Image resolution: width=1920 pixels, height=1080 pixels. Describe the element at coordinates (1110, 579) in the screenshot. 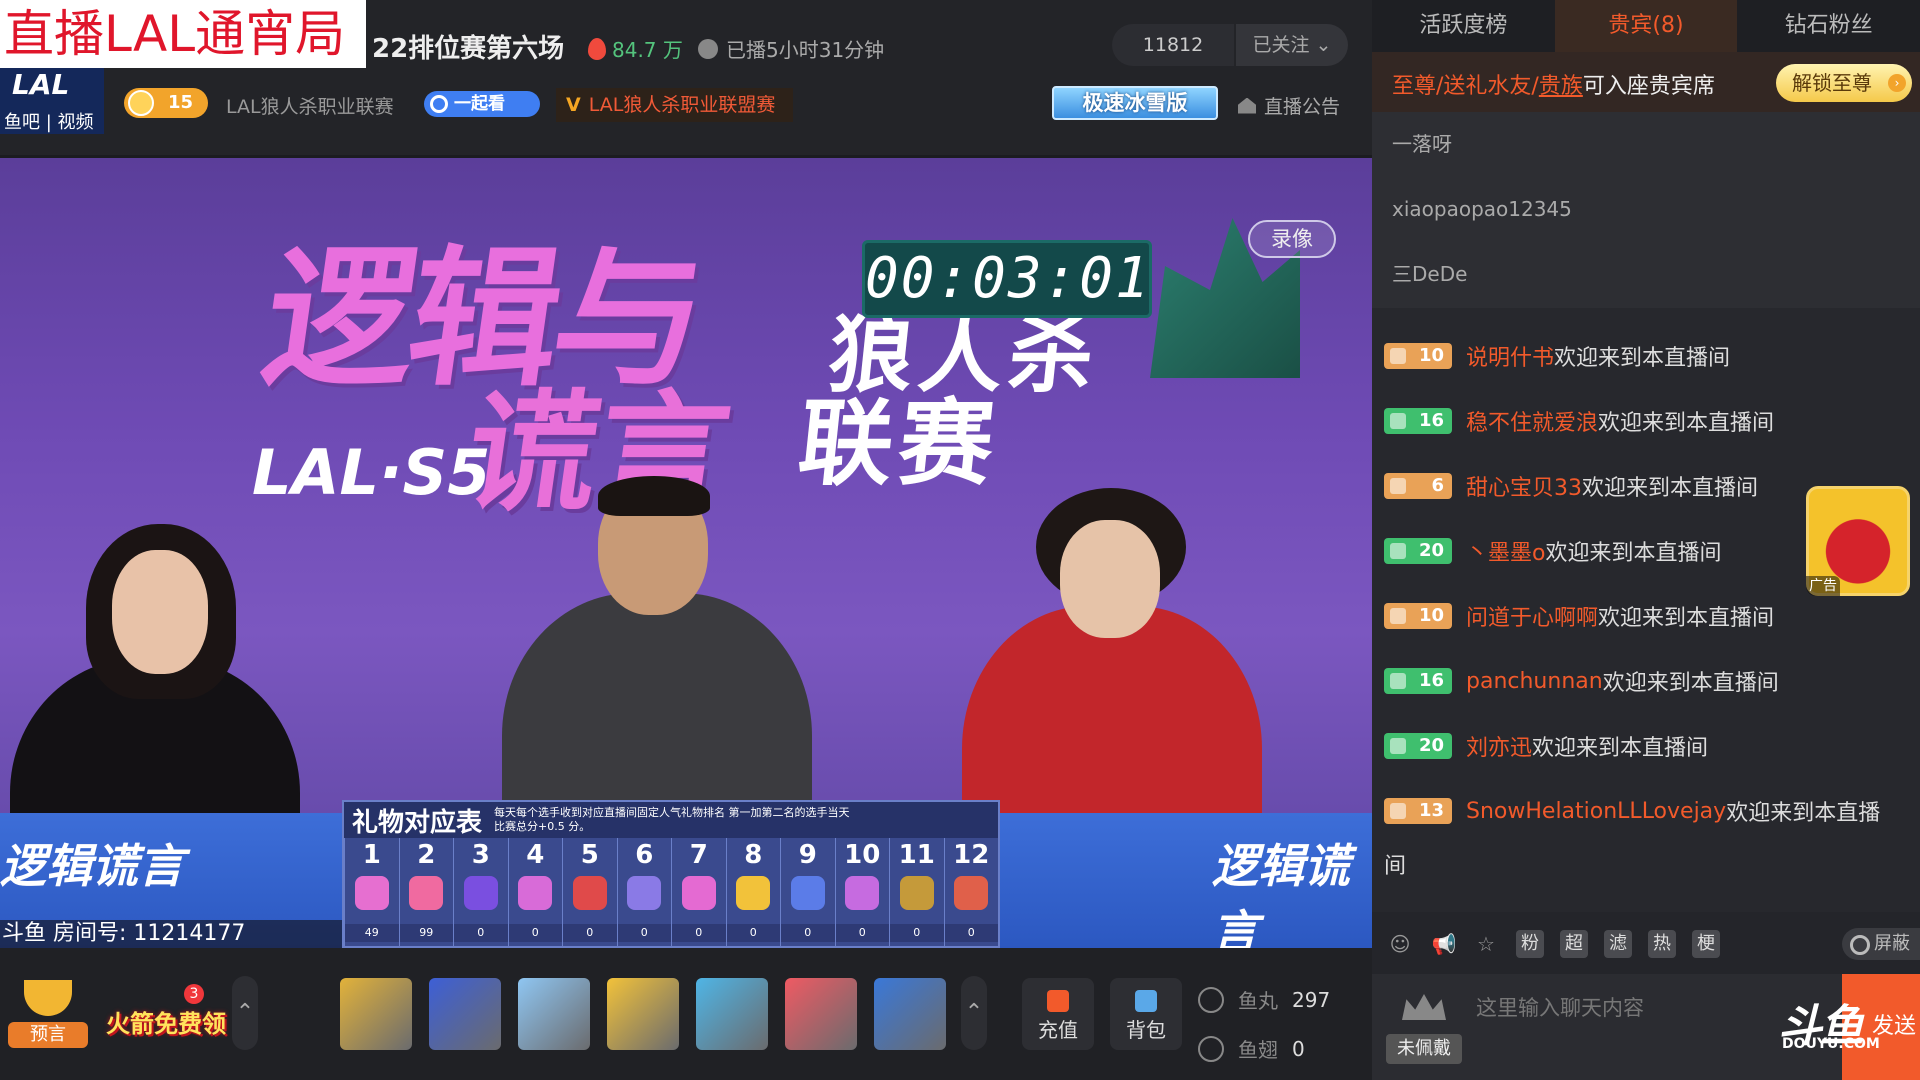

I see `host-right-face` at that location.